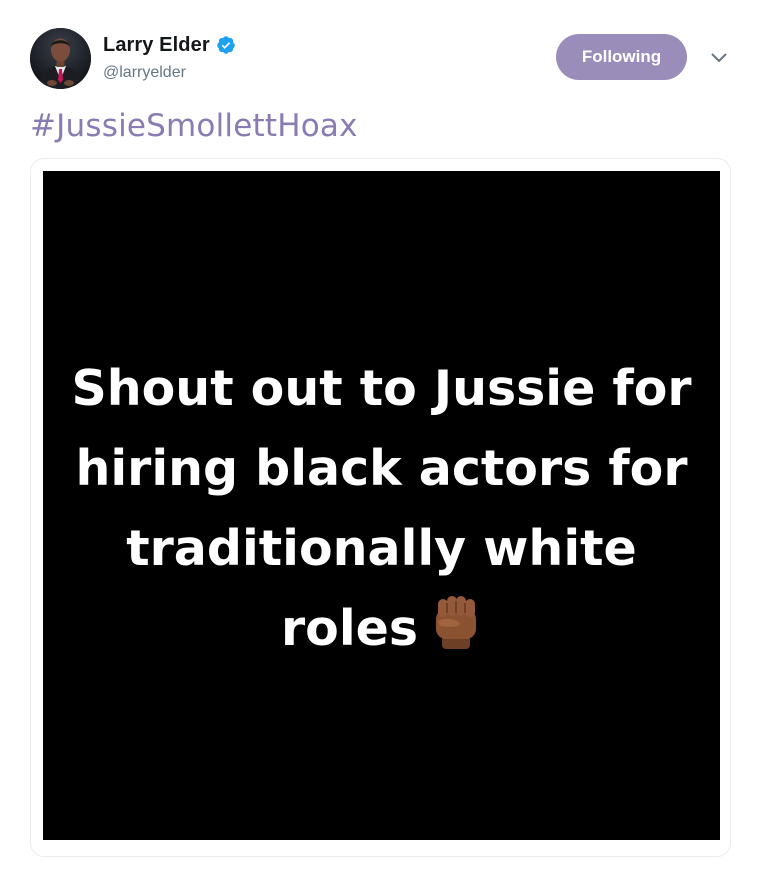 The height and width of the screenshot is (877, 761). What do you see at coordinates (381, 388) in the screenshot?
I see `caption-line: Shout out to Jussie for` at bounding box center [381, 388].